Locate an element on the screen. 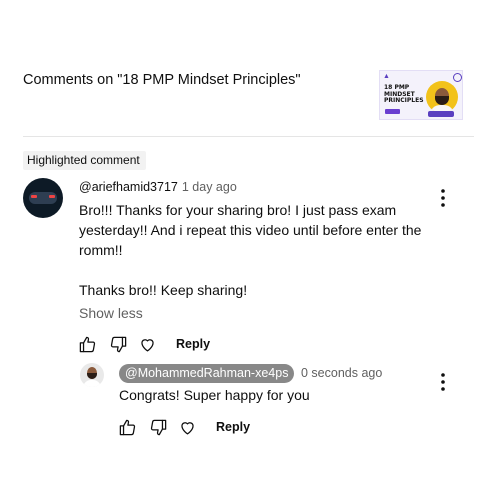  comment-actions: Reply is located at coordinates (143, 344).